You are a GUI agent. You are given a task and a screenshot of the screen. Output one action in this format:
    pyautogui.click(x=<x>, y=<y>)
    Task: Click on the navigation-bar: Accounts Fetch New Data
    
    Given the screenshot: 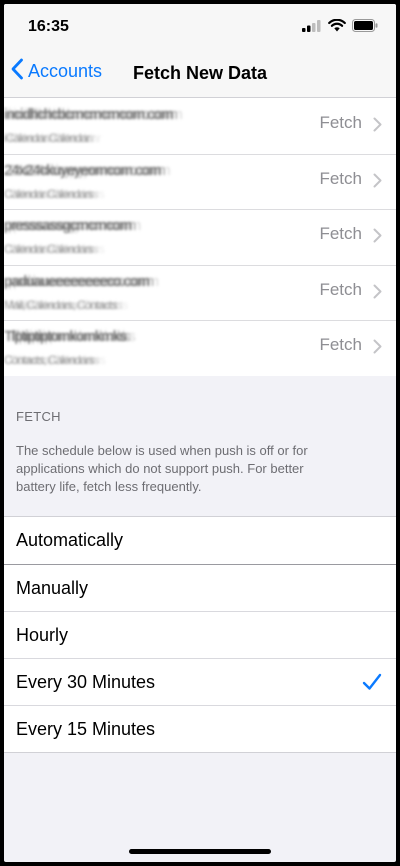 What is the action you would take?
    pyautogui.click(x=200, y=73)
    